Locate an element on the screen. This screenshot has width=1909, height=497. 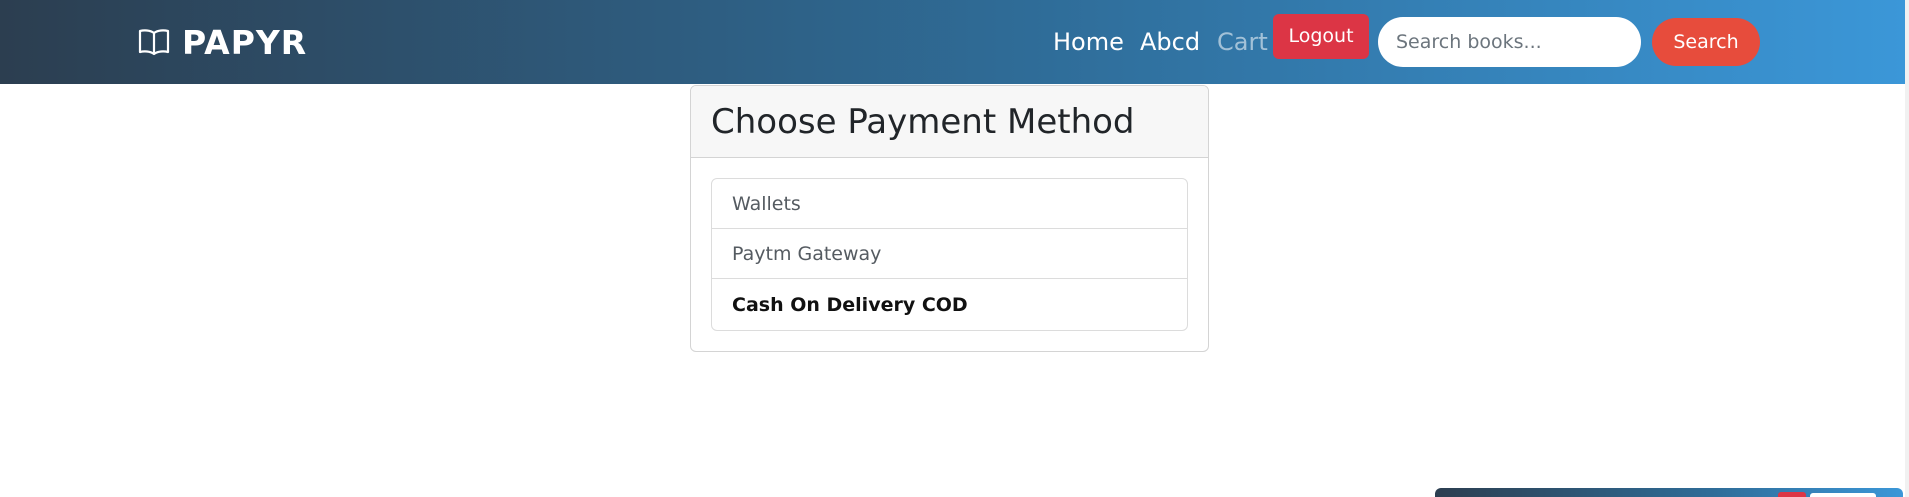
brand-name: PAPYR is located at coordinates (245, 42).